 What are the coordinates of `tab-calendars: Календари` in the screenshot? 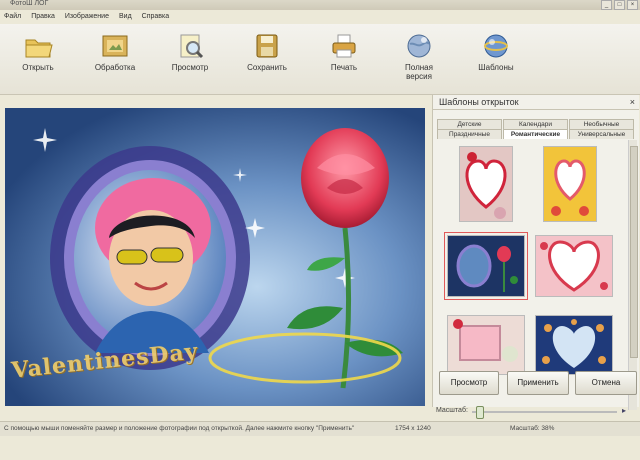 It's located at (535, 124).